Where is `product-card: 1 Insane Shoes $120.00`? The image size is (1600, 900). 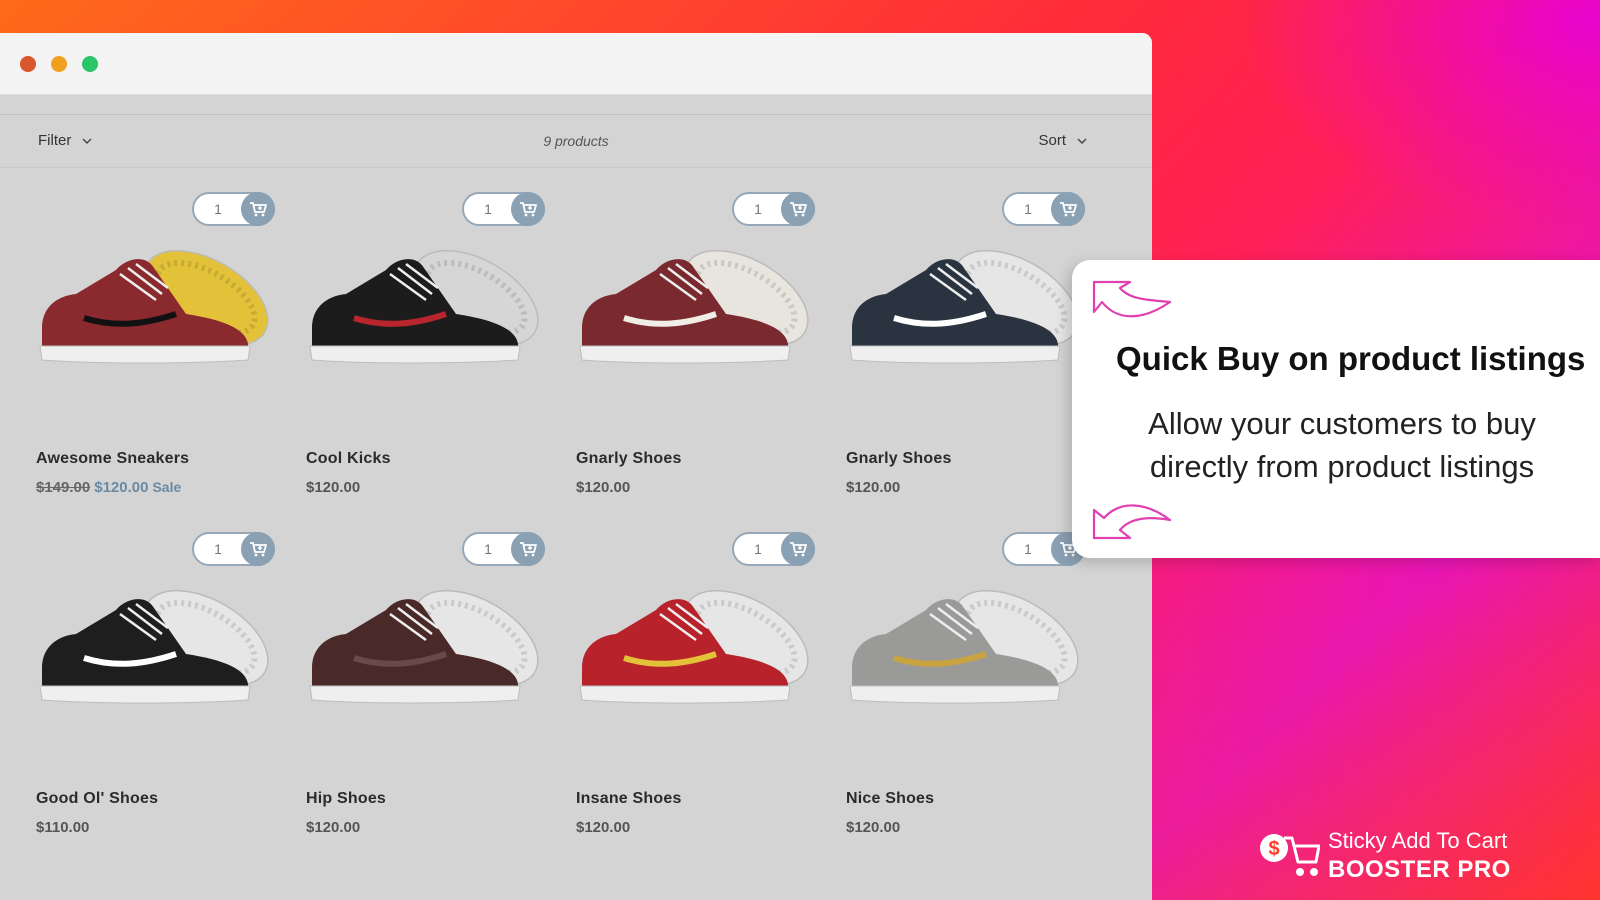 product-card: 1 Insane Shoes $120.00 is located at coordinates (698, 672).